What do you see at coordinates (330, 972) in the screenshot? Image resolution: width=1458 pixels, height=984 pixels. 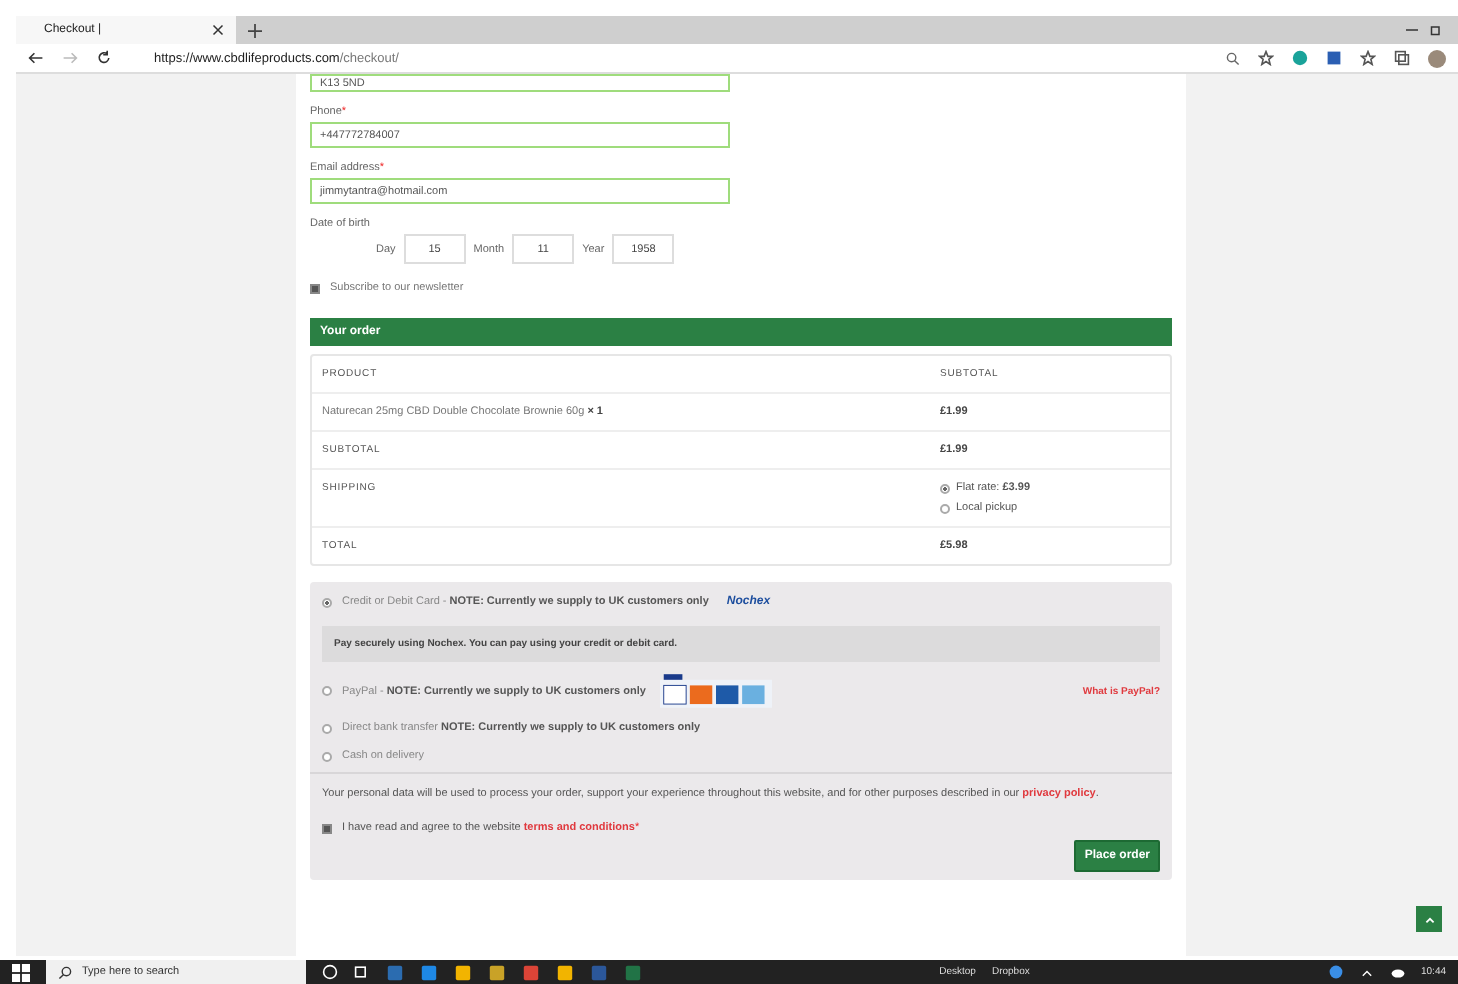 I see `cortana-icon` at bounding box center [330, 972].